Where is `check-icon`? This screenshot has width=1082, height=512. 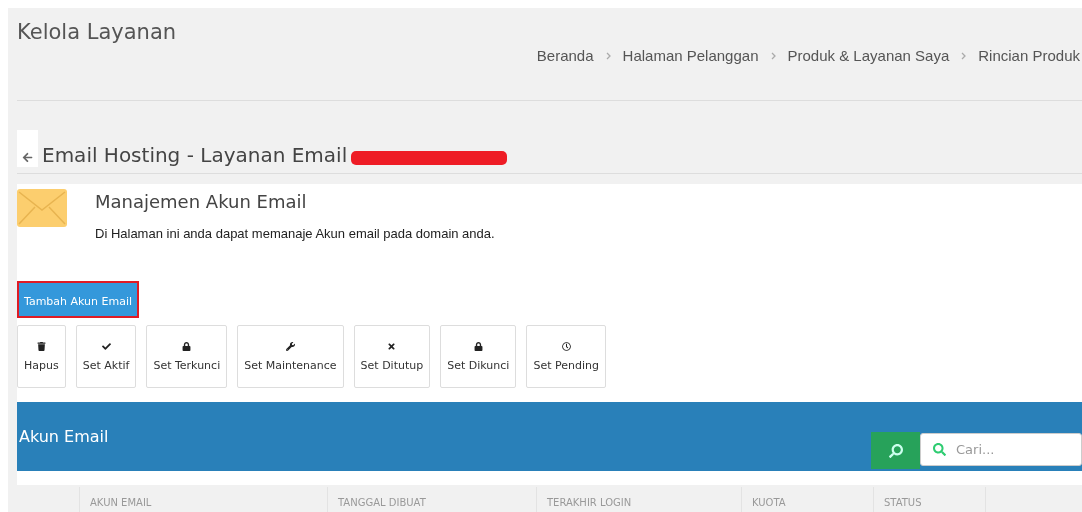
check-icon is located at coordinates (106, 346).